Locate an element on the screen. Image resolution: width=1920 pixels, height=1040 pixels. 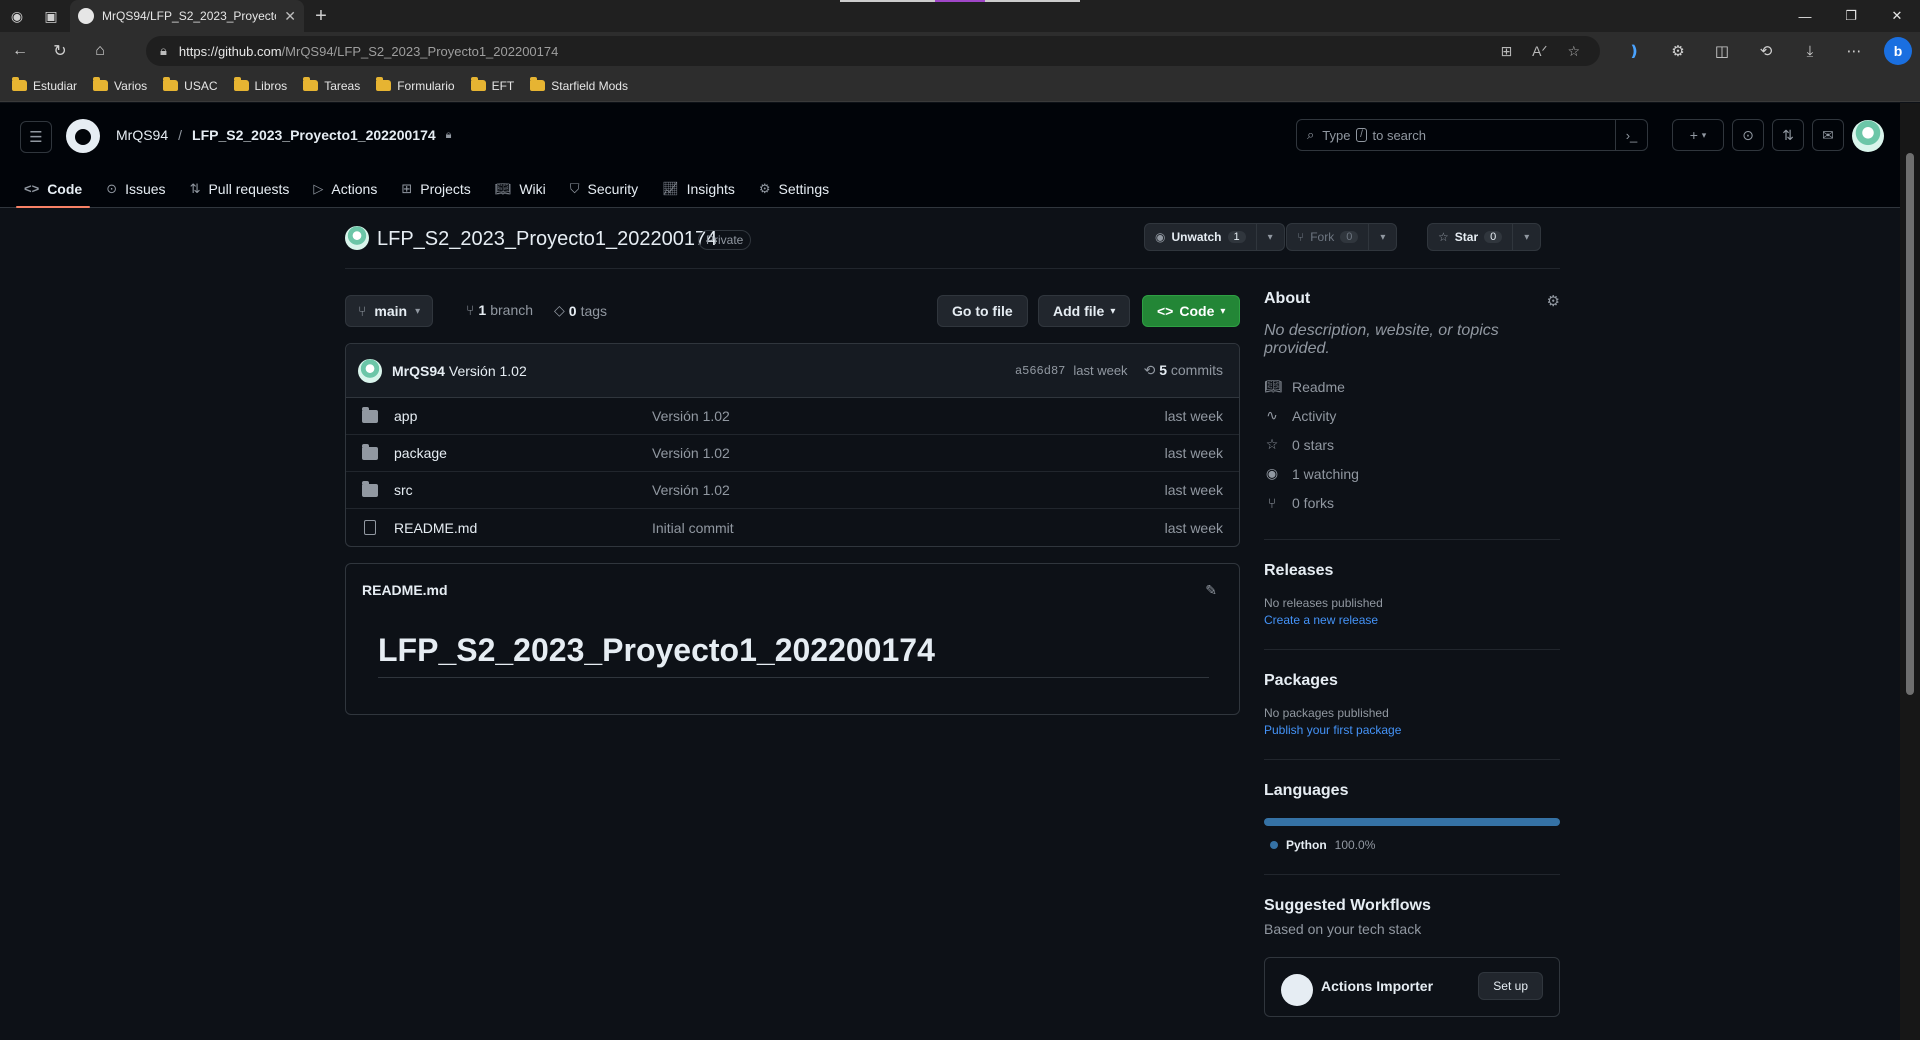
packages-heading: Packages is located at coordinates (1412, 681).